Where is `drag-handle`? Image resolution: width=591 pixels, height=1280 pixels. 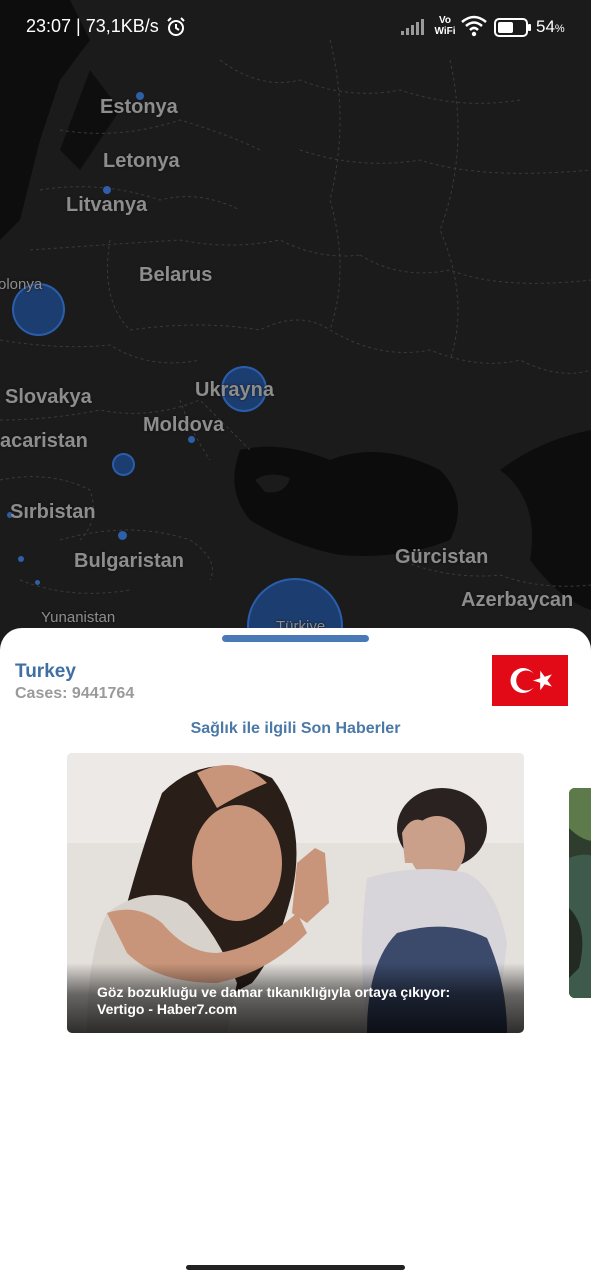
drag-handle is located at coordinates (295, 638).